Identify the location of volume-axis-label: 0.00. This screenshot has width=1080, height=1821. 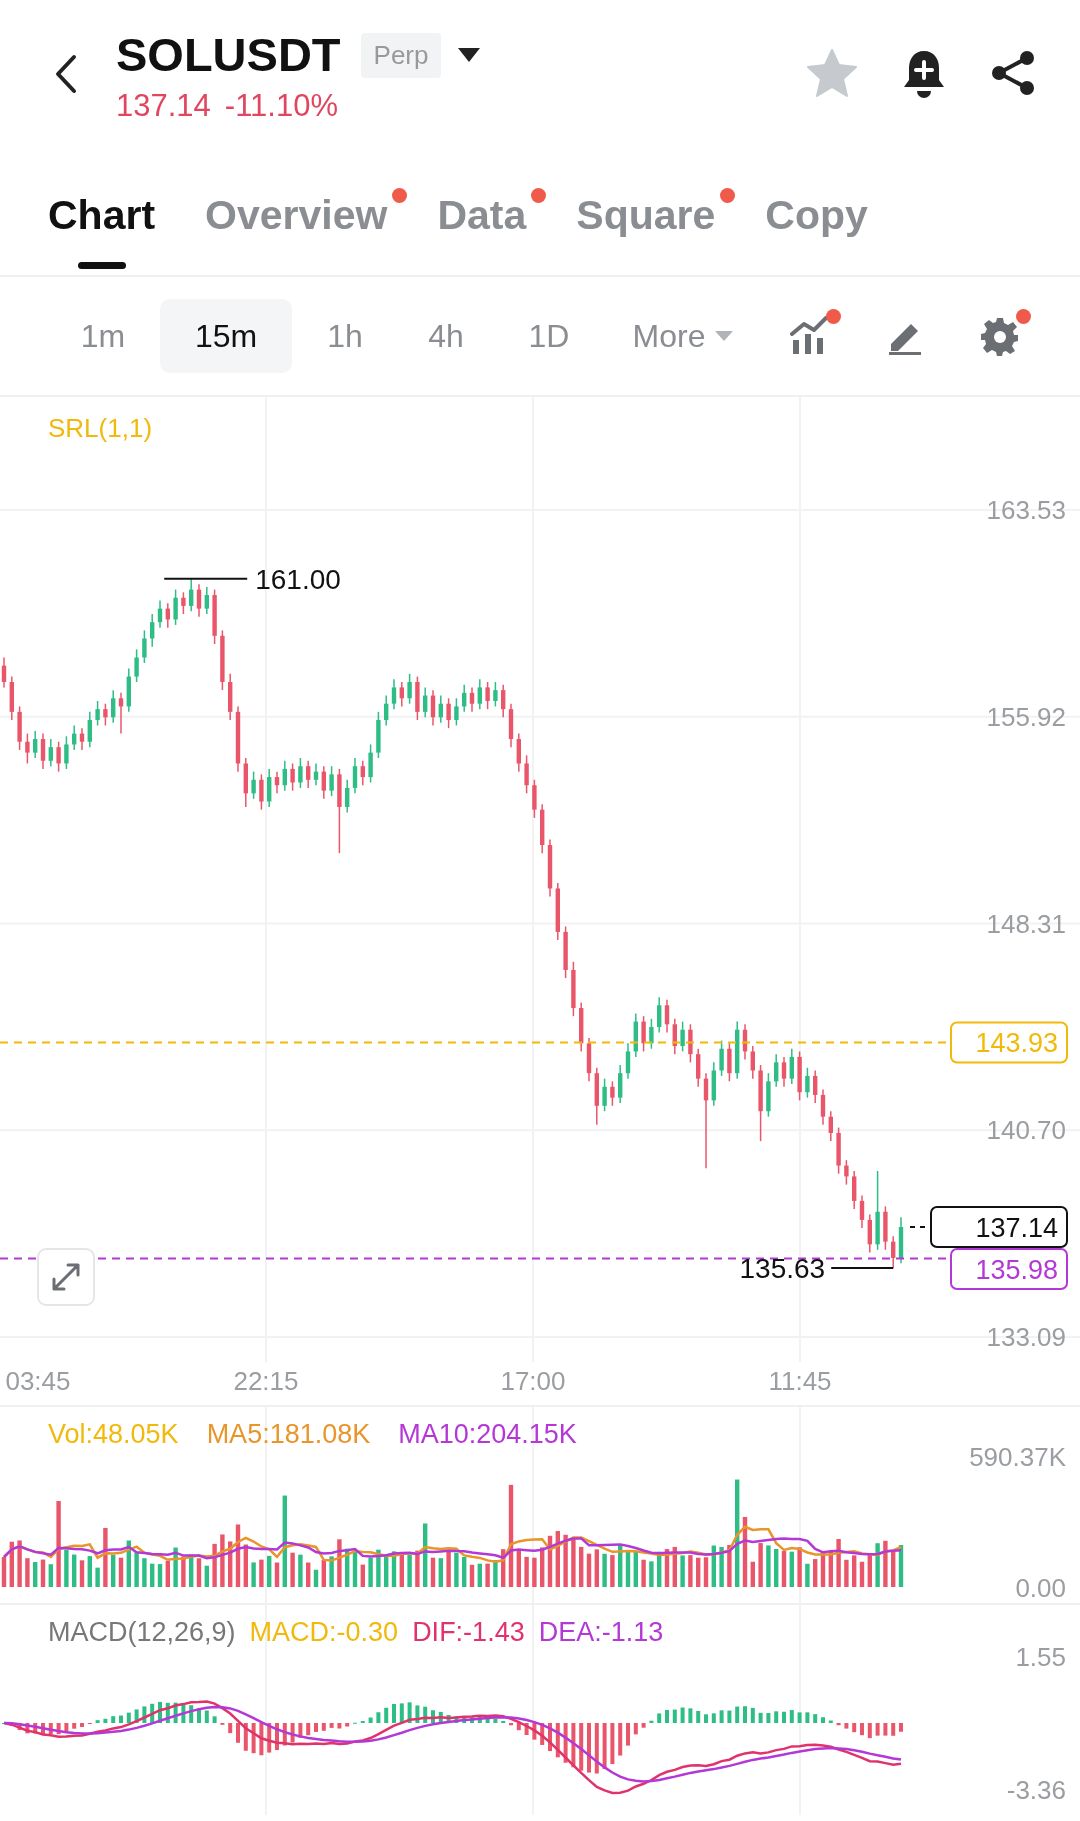
(1040, 1588).